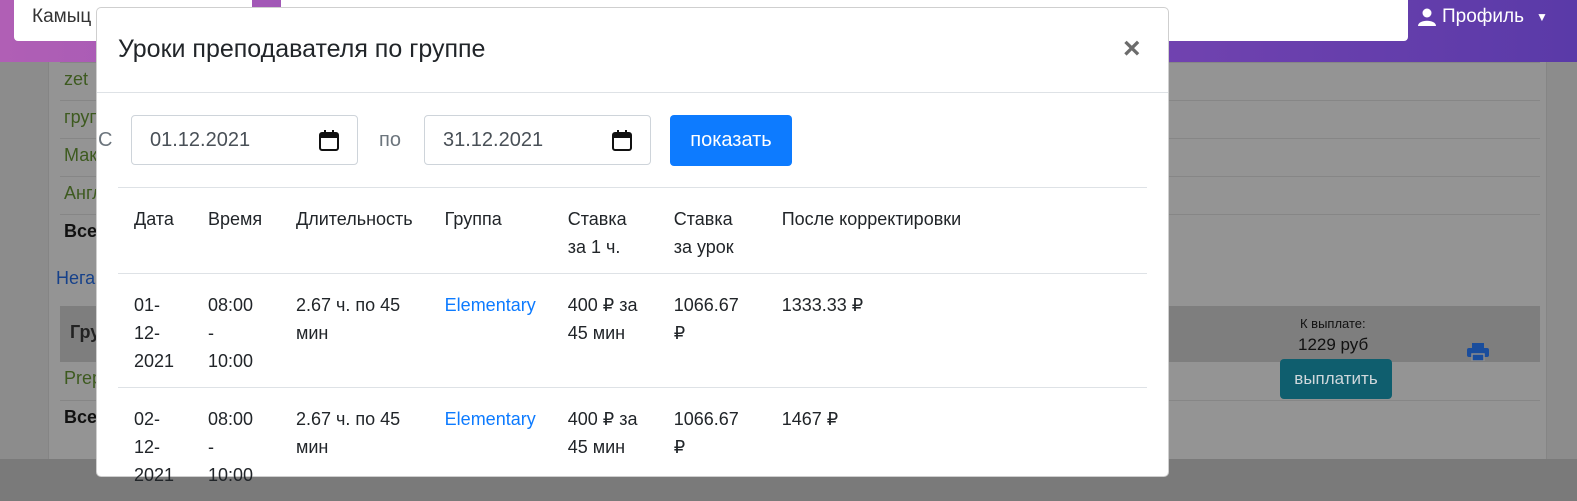 Image resolution: width=1577 pixels, height=501 pixels. What do you see at coordinates (956, 231) in the screenshot?
I see `column-header-adjusted: После корректировки` at bounding box center [956, 231].